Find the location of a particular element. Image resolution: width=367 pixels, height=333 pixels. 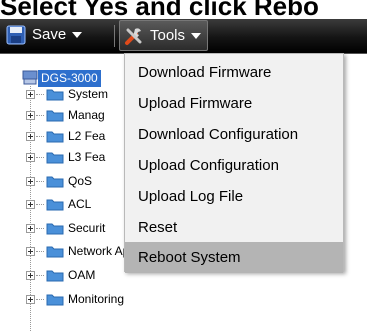

save-button: Save is located at coordinates (44, 34).